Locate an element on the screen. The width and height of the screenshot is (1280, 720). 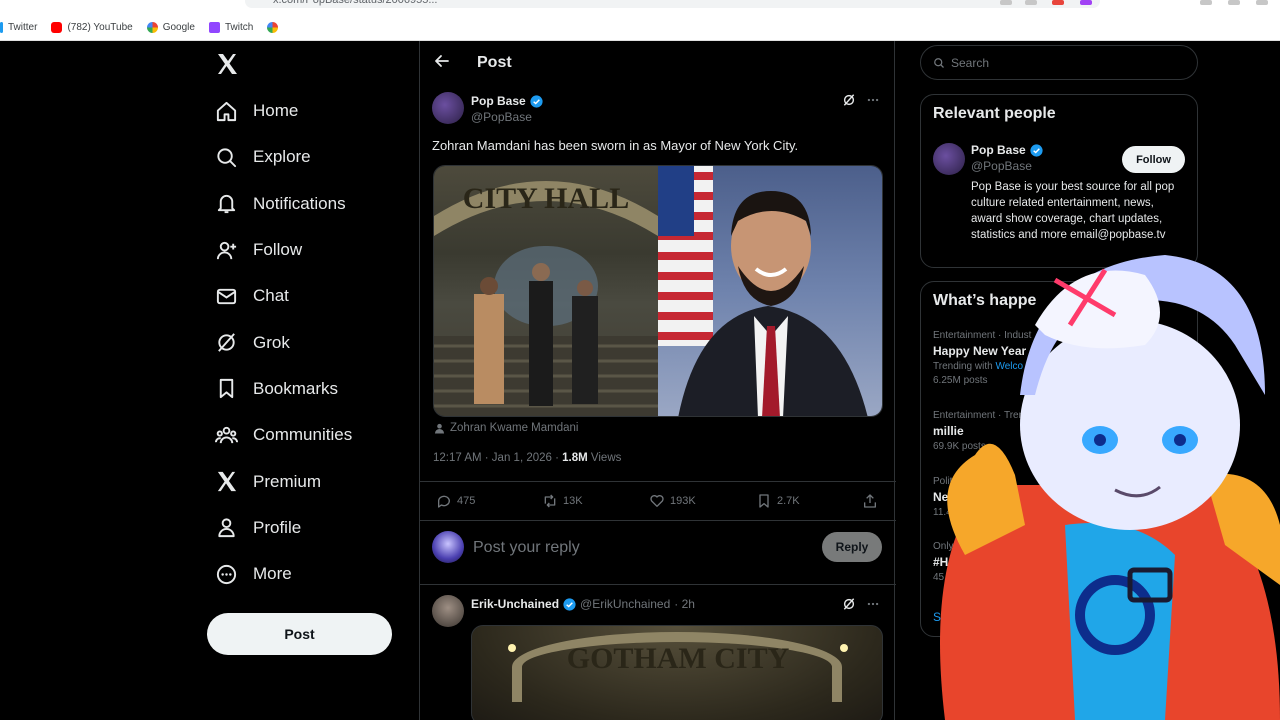
profile-icon is located at coordinates (226, 528).